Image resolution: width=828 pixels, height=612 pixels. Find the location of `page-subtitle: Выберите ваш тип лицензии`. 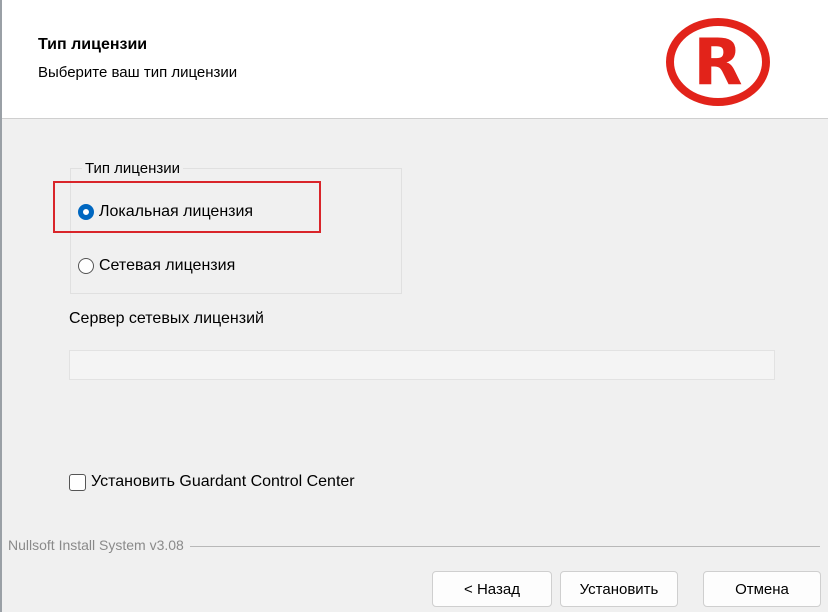

page-subtitle: Выберите ваш тип лицензии is located at coordinates (138, 72).